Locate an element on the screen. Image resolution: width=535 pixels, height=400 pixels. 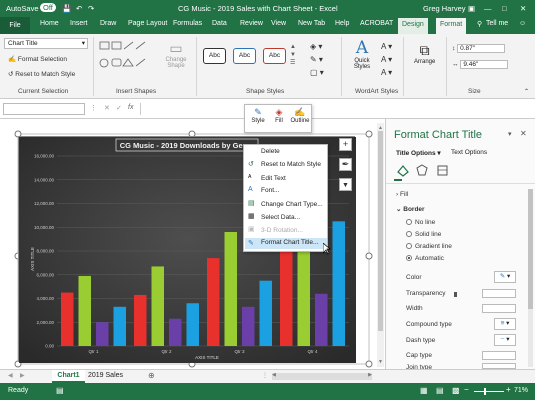
zoom-slider is located at coordinates (489, 391).